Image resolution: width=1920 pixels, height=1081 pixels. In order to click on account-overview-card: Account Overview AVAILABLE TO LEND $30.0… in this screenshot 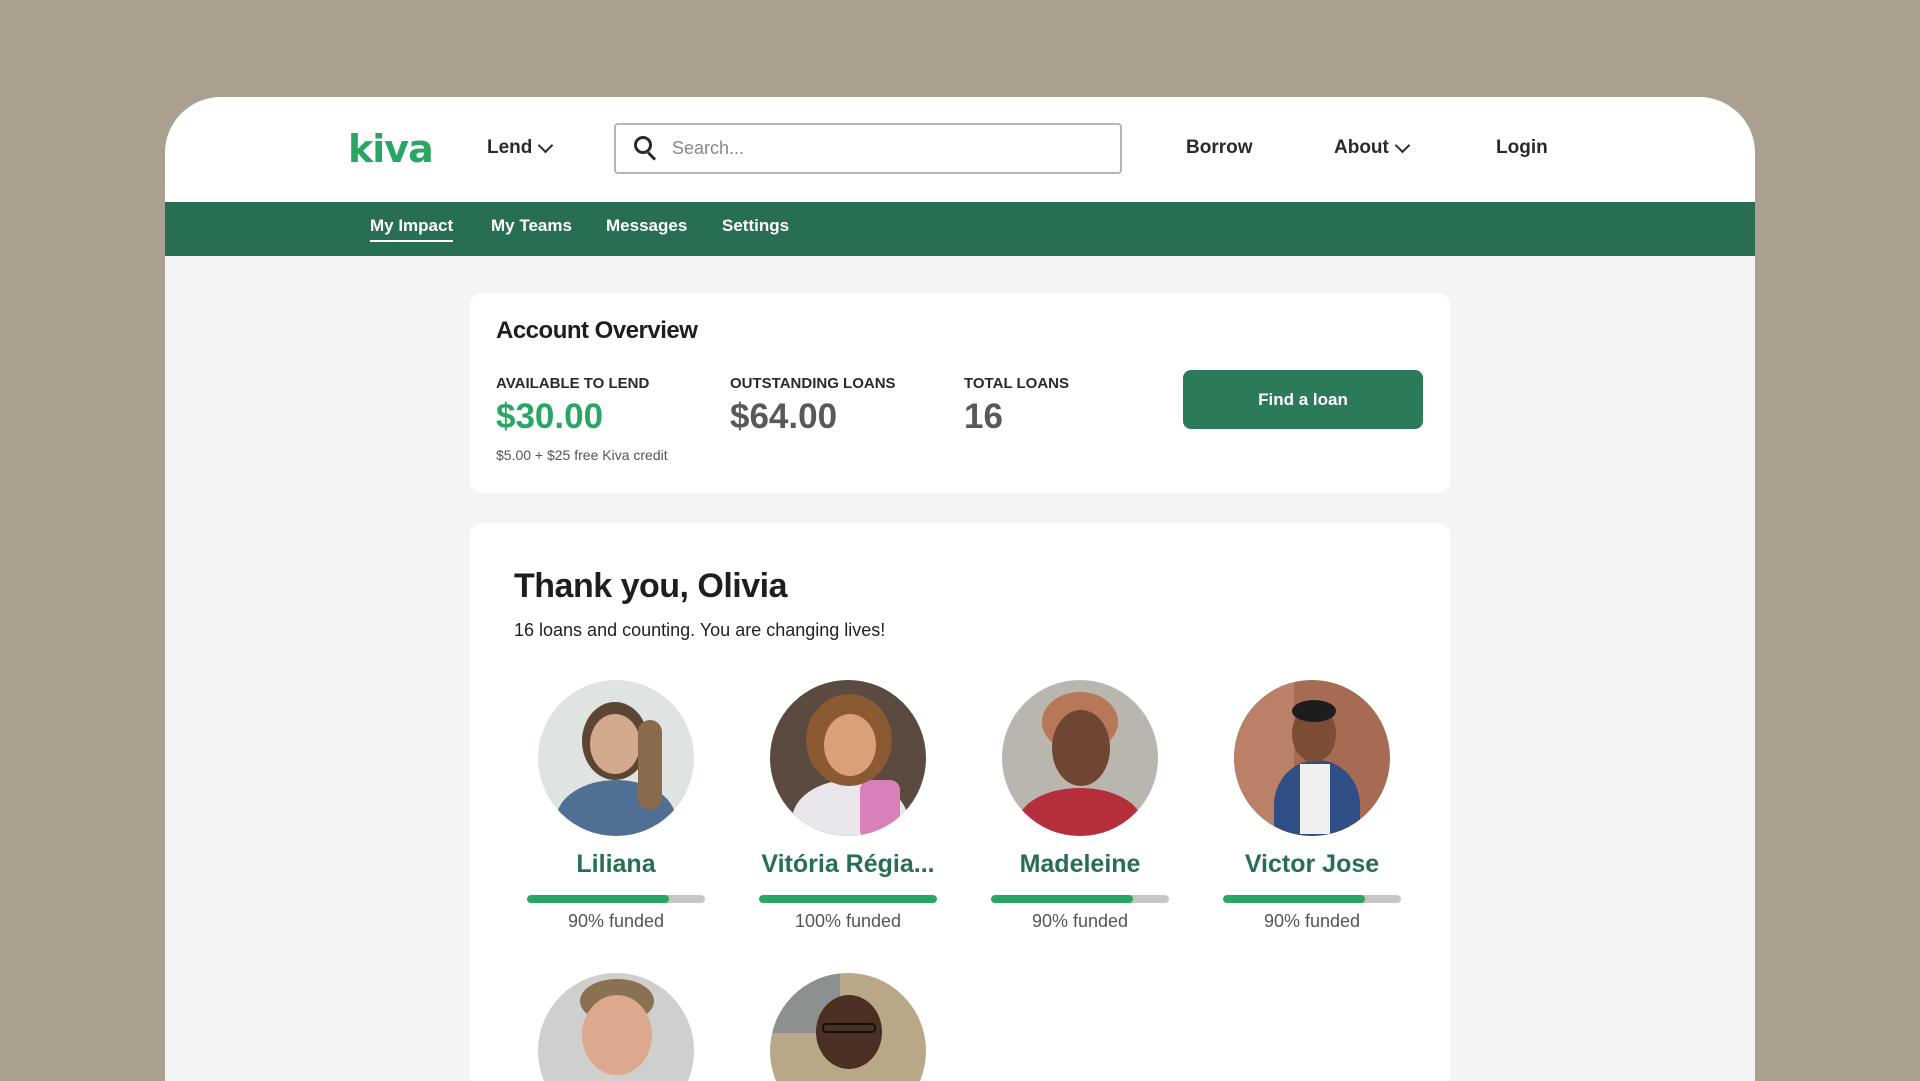, I will do `click(960, 393)`.